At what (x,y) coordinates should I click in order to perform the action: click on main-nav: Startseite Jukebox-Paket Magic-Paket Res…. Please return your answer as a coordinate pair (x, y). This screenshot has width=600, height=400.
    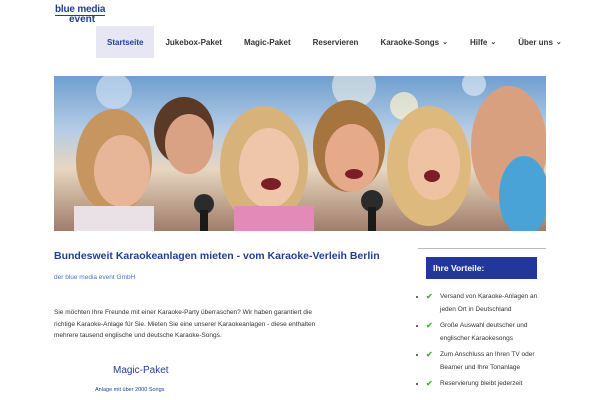
    Looking at the image, I should click on (334, 42).